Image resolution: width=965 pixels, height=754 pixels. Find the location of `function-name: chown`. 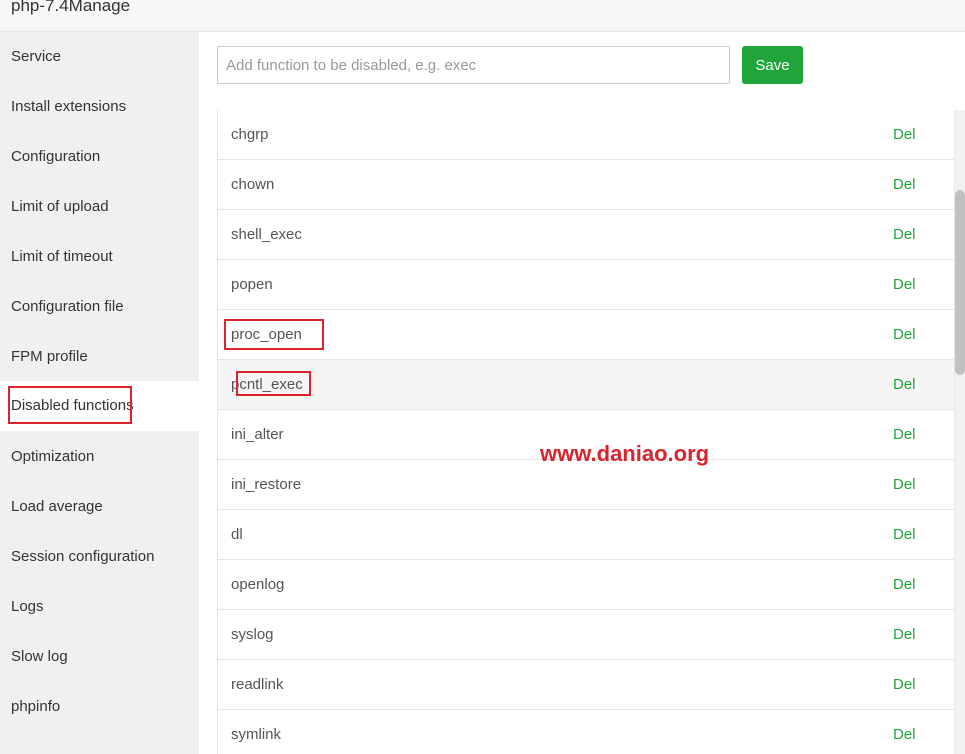

function-name: chown is located at coordinates (253, 184).